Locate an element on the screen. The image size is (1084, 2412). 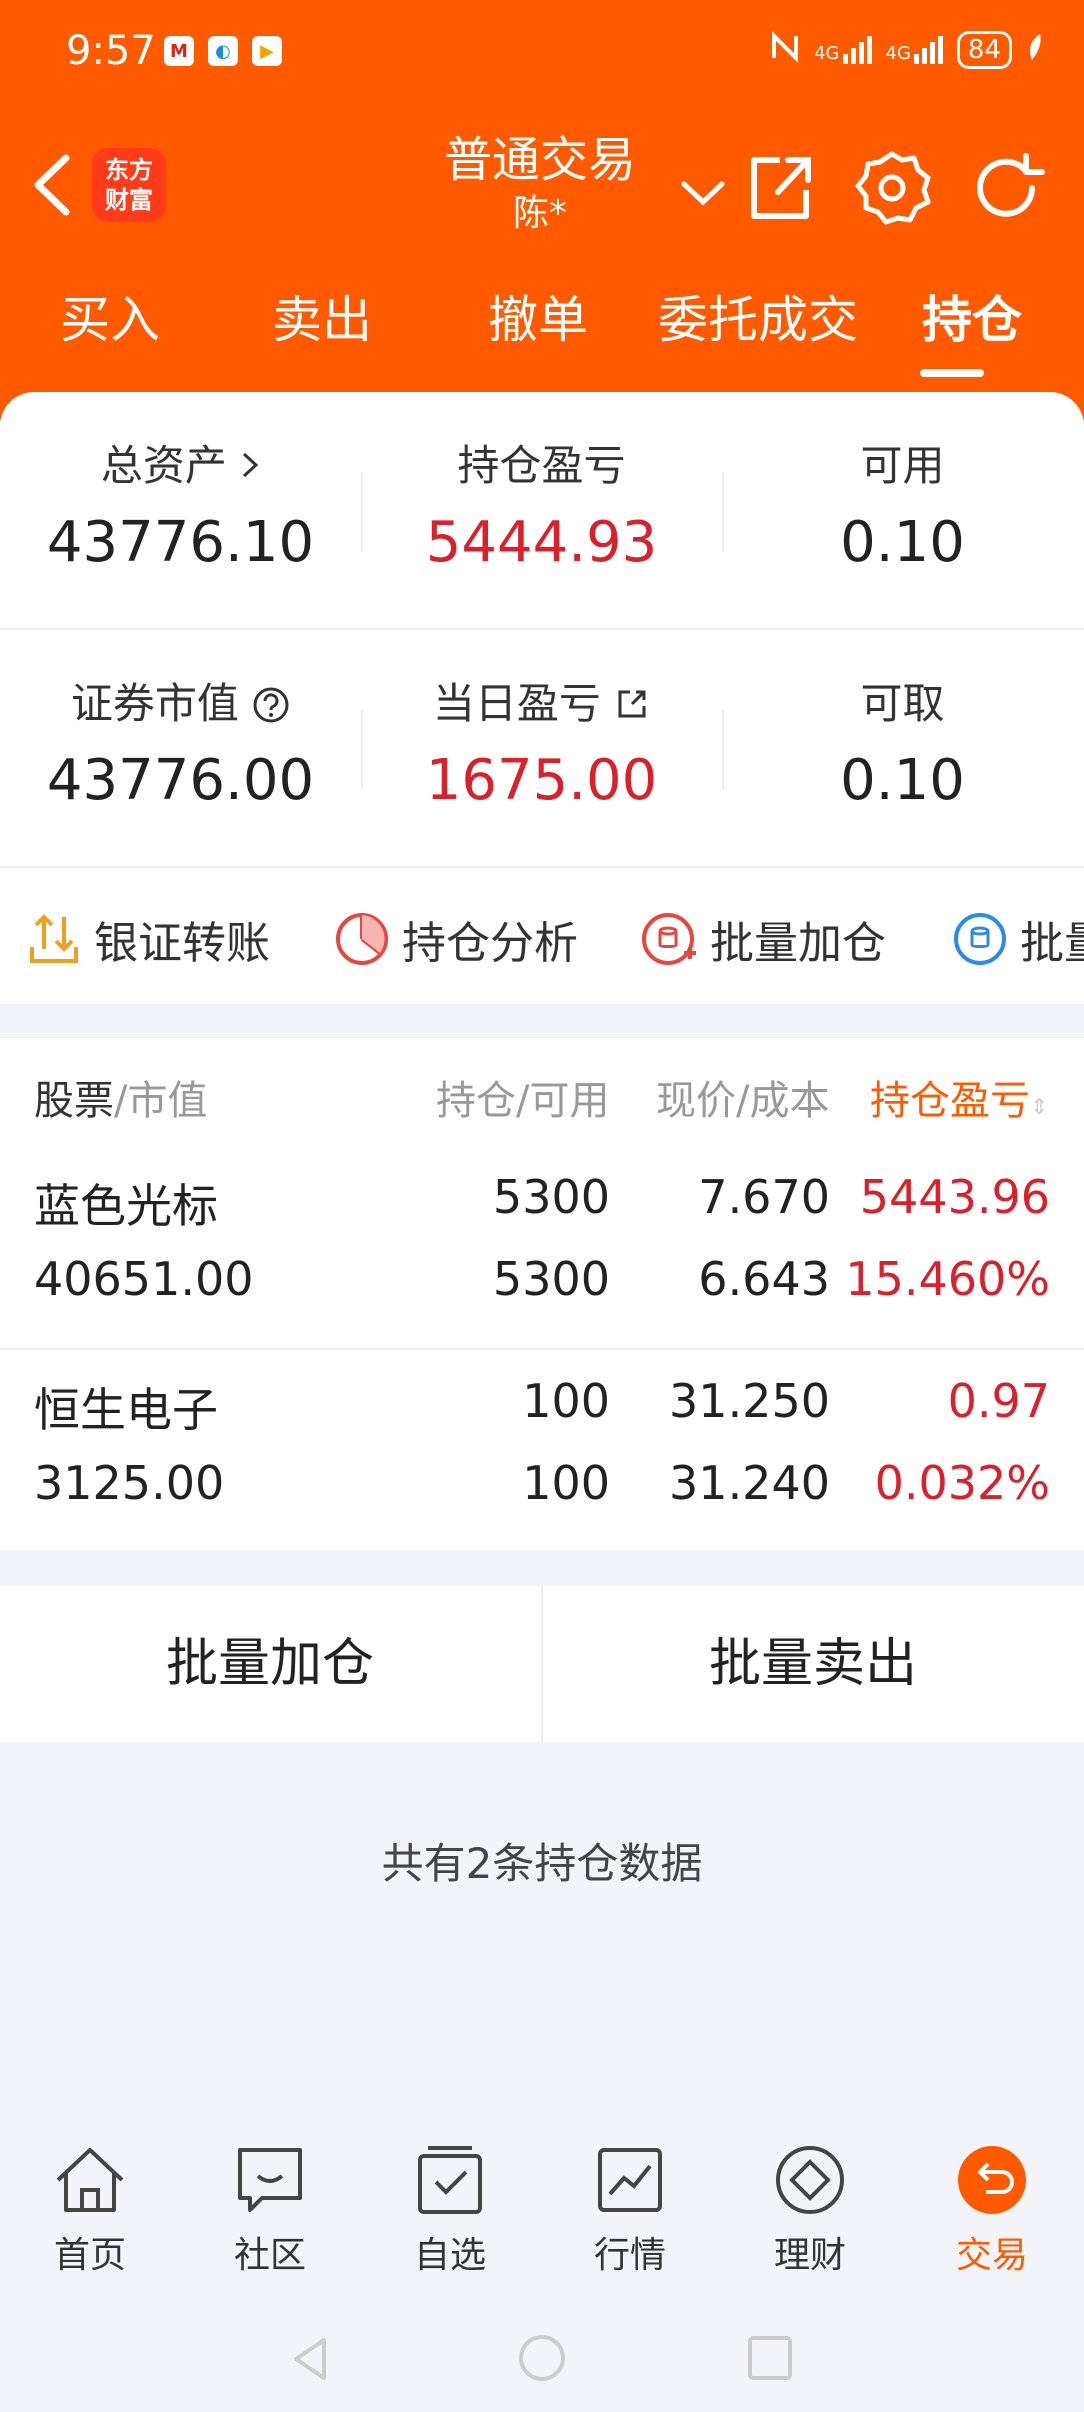
nav-community: 社区 is located at coordinates (270, 2210).